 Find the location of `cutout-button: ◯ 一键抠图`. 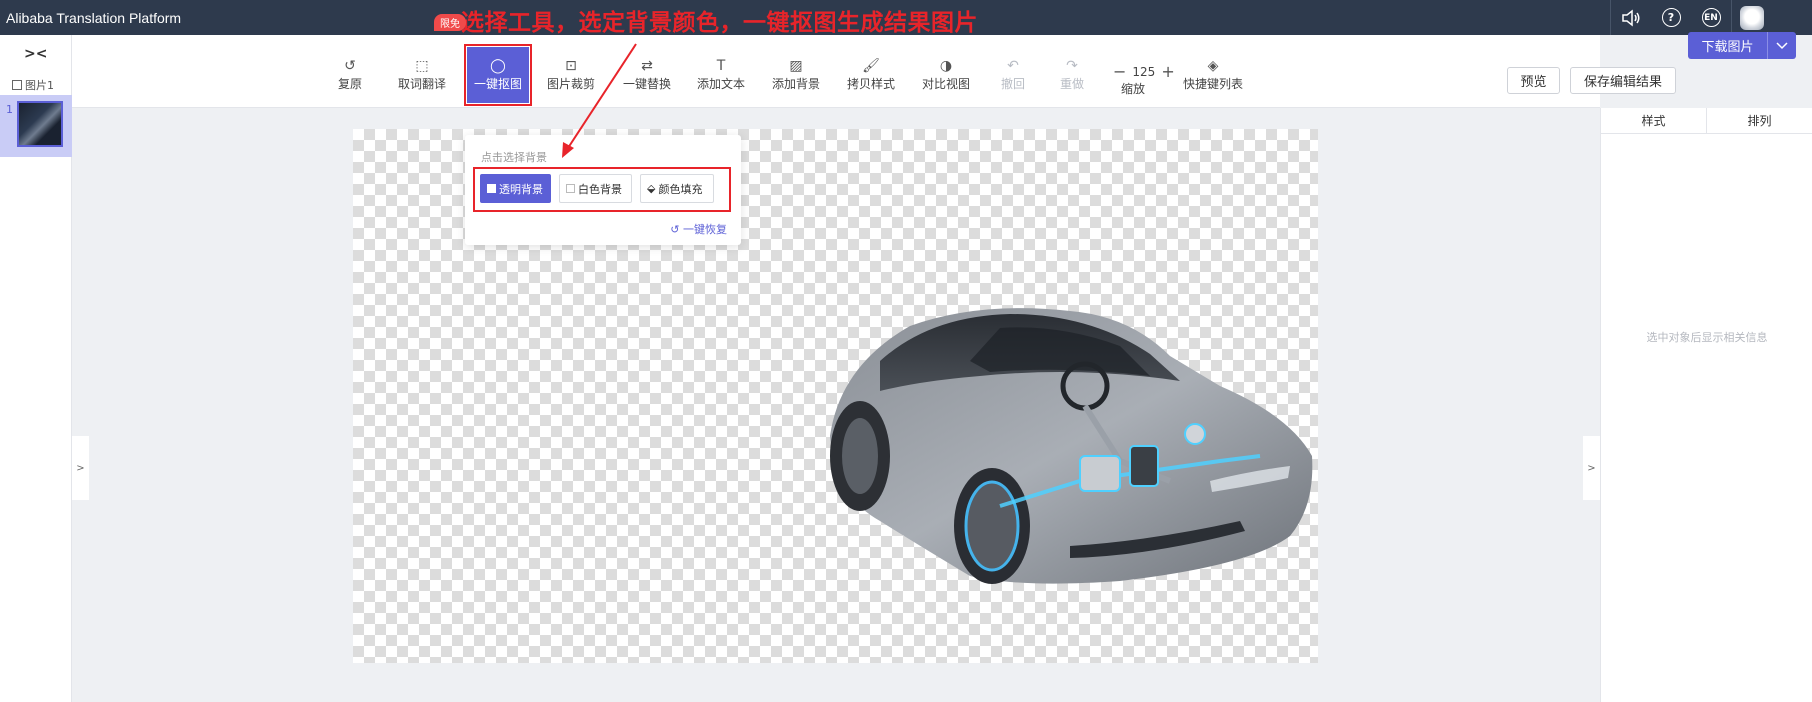

cutout-button: ◯ 一键抠图 is located at coordinates (498, 75).